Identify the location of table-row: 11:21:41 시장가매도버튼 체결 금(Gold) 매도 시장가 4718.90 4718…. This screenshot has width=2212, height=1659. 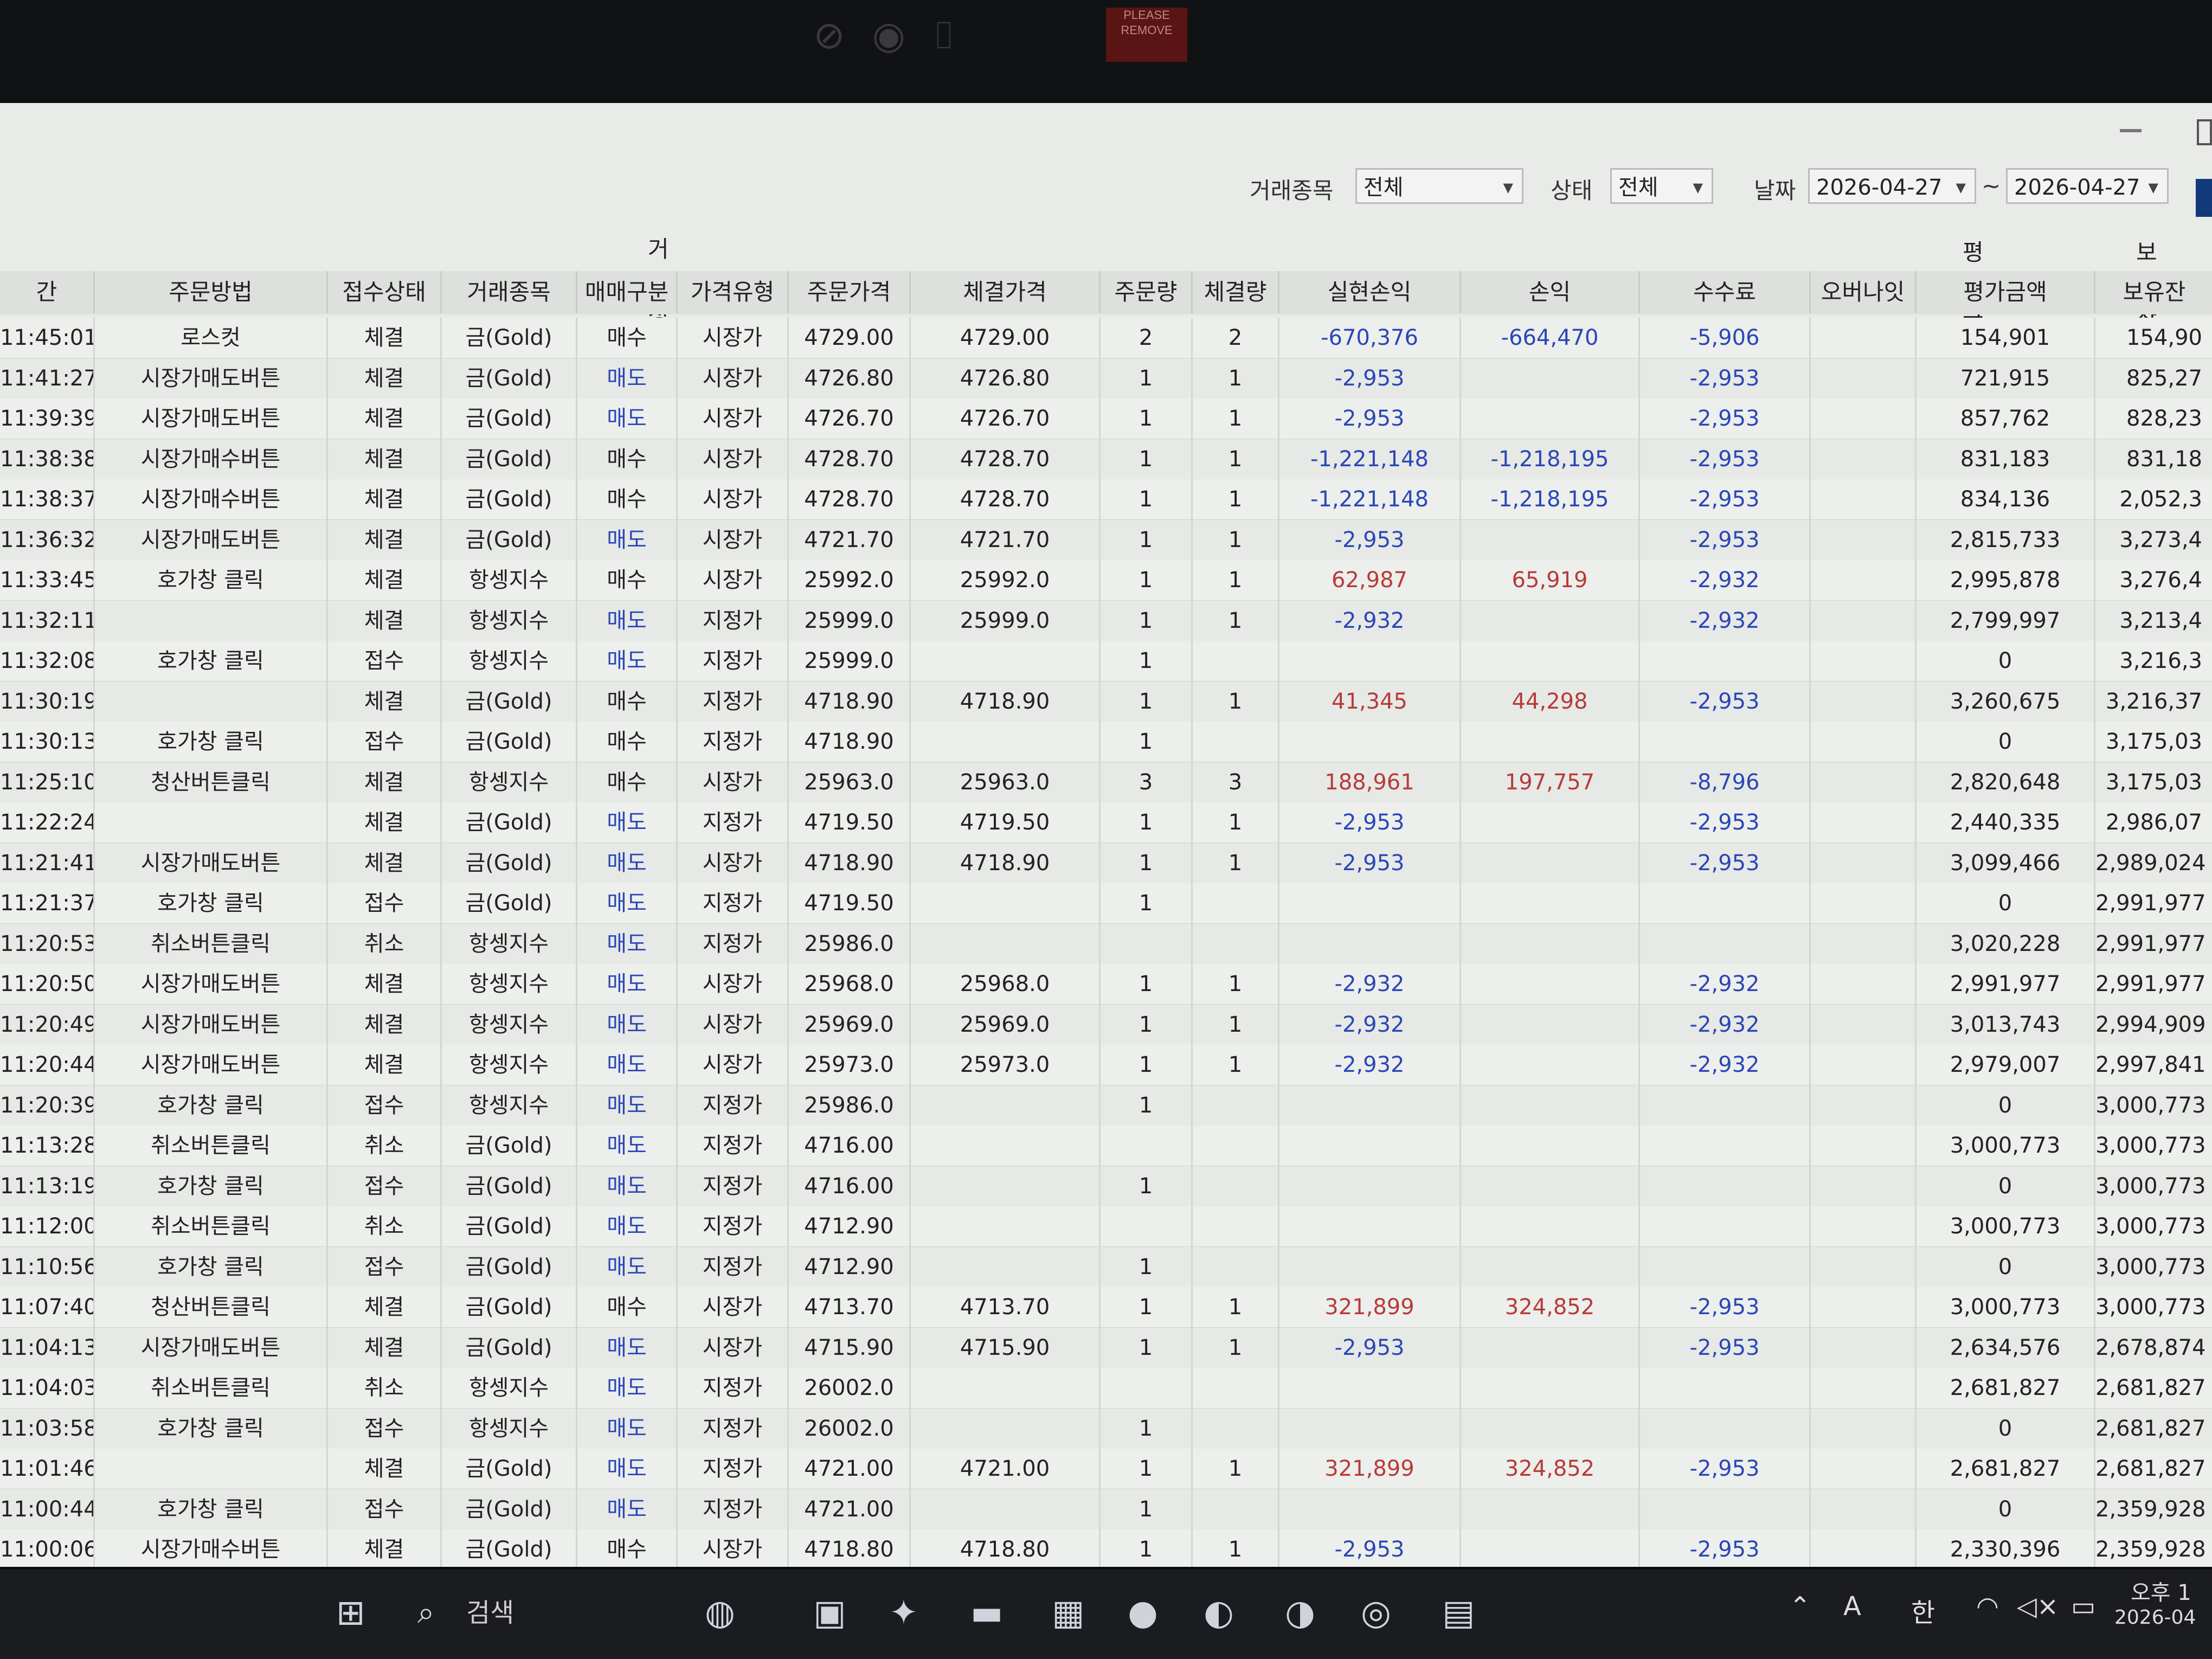
(1106, 863).